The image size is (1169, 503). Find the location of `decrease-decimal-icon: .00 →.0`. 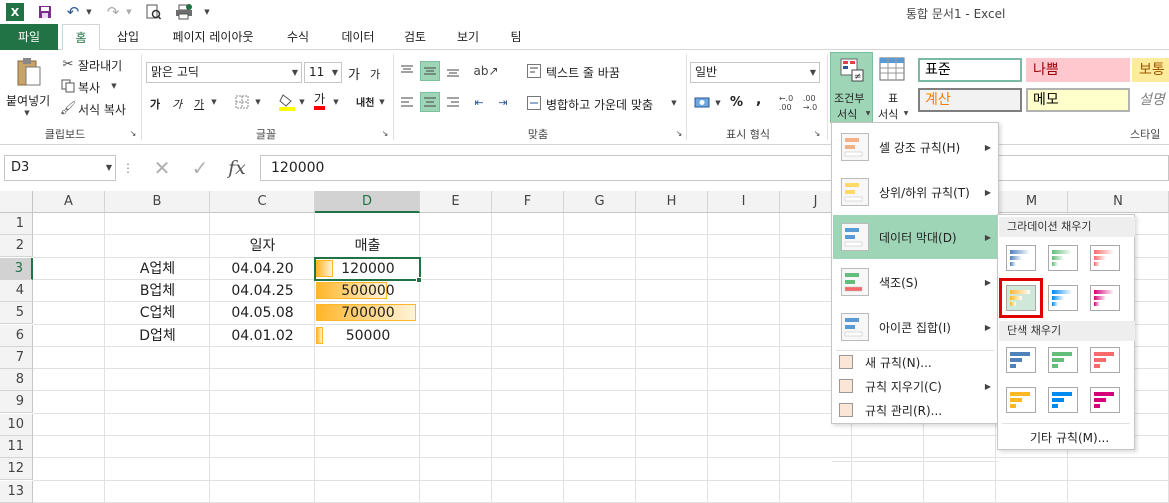

decrease-decimal-icon: .00 →.0 is located at coordinates (810, 103).